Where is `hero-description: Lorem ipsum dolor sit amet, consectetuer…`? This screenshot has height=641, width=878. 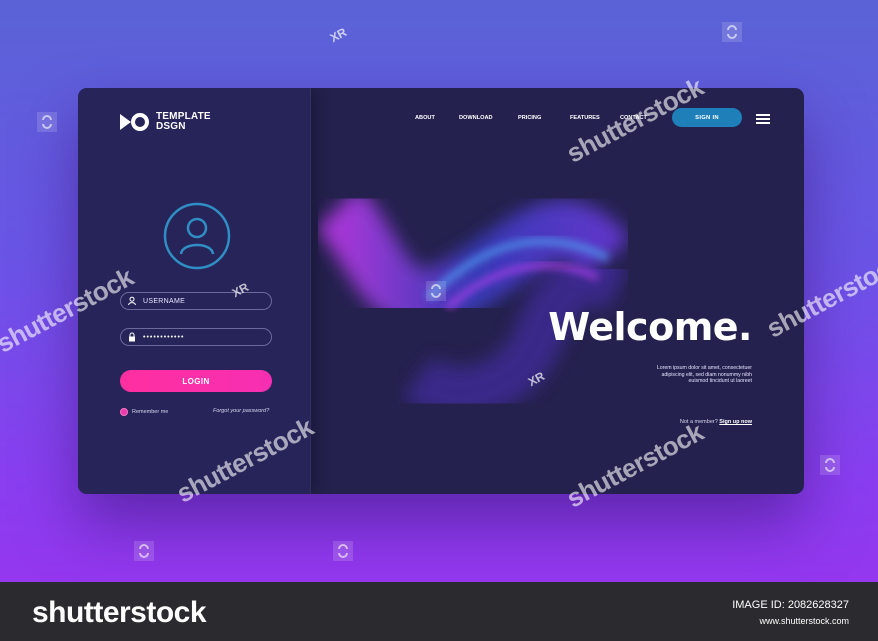
hero-description: Lorem ipsum dolor sit amet, consectetuer… is located at coordinates (704, 374).